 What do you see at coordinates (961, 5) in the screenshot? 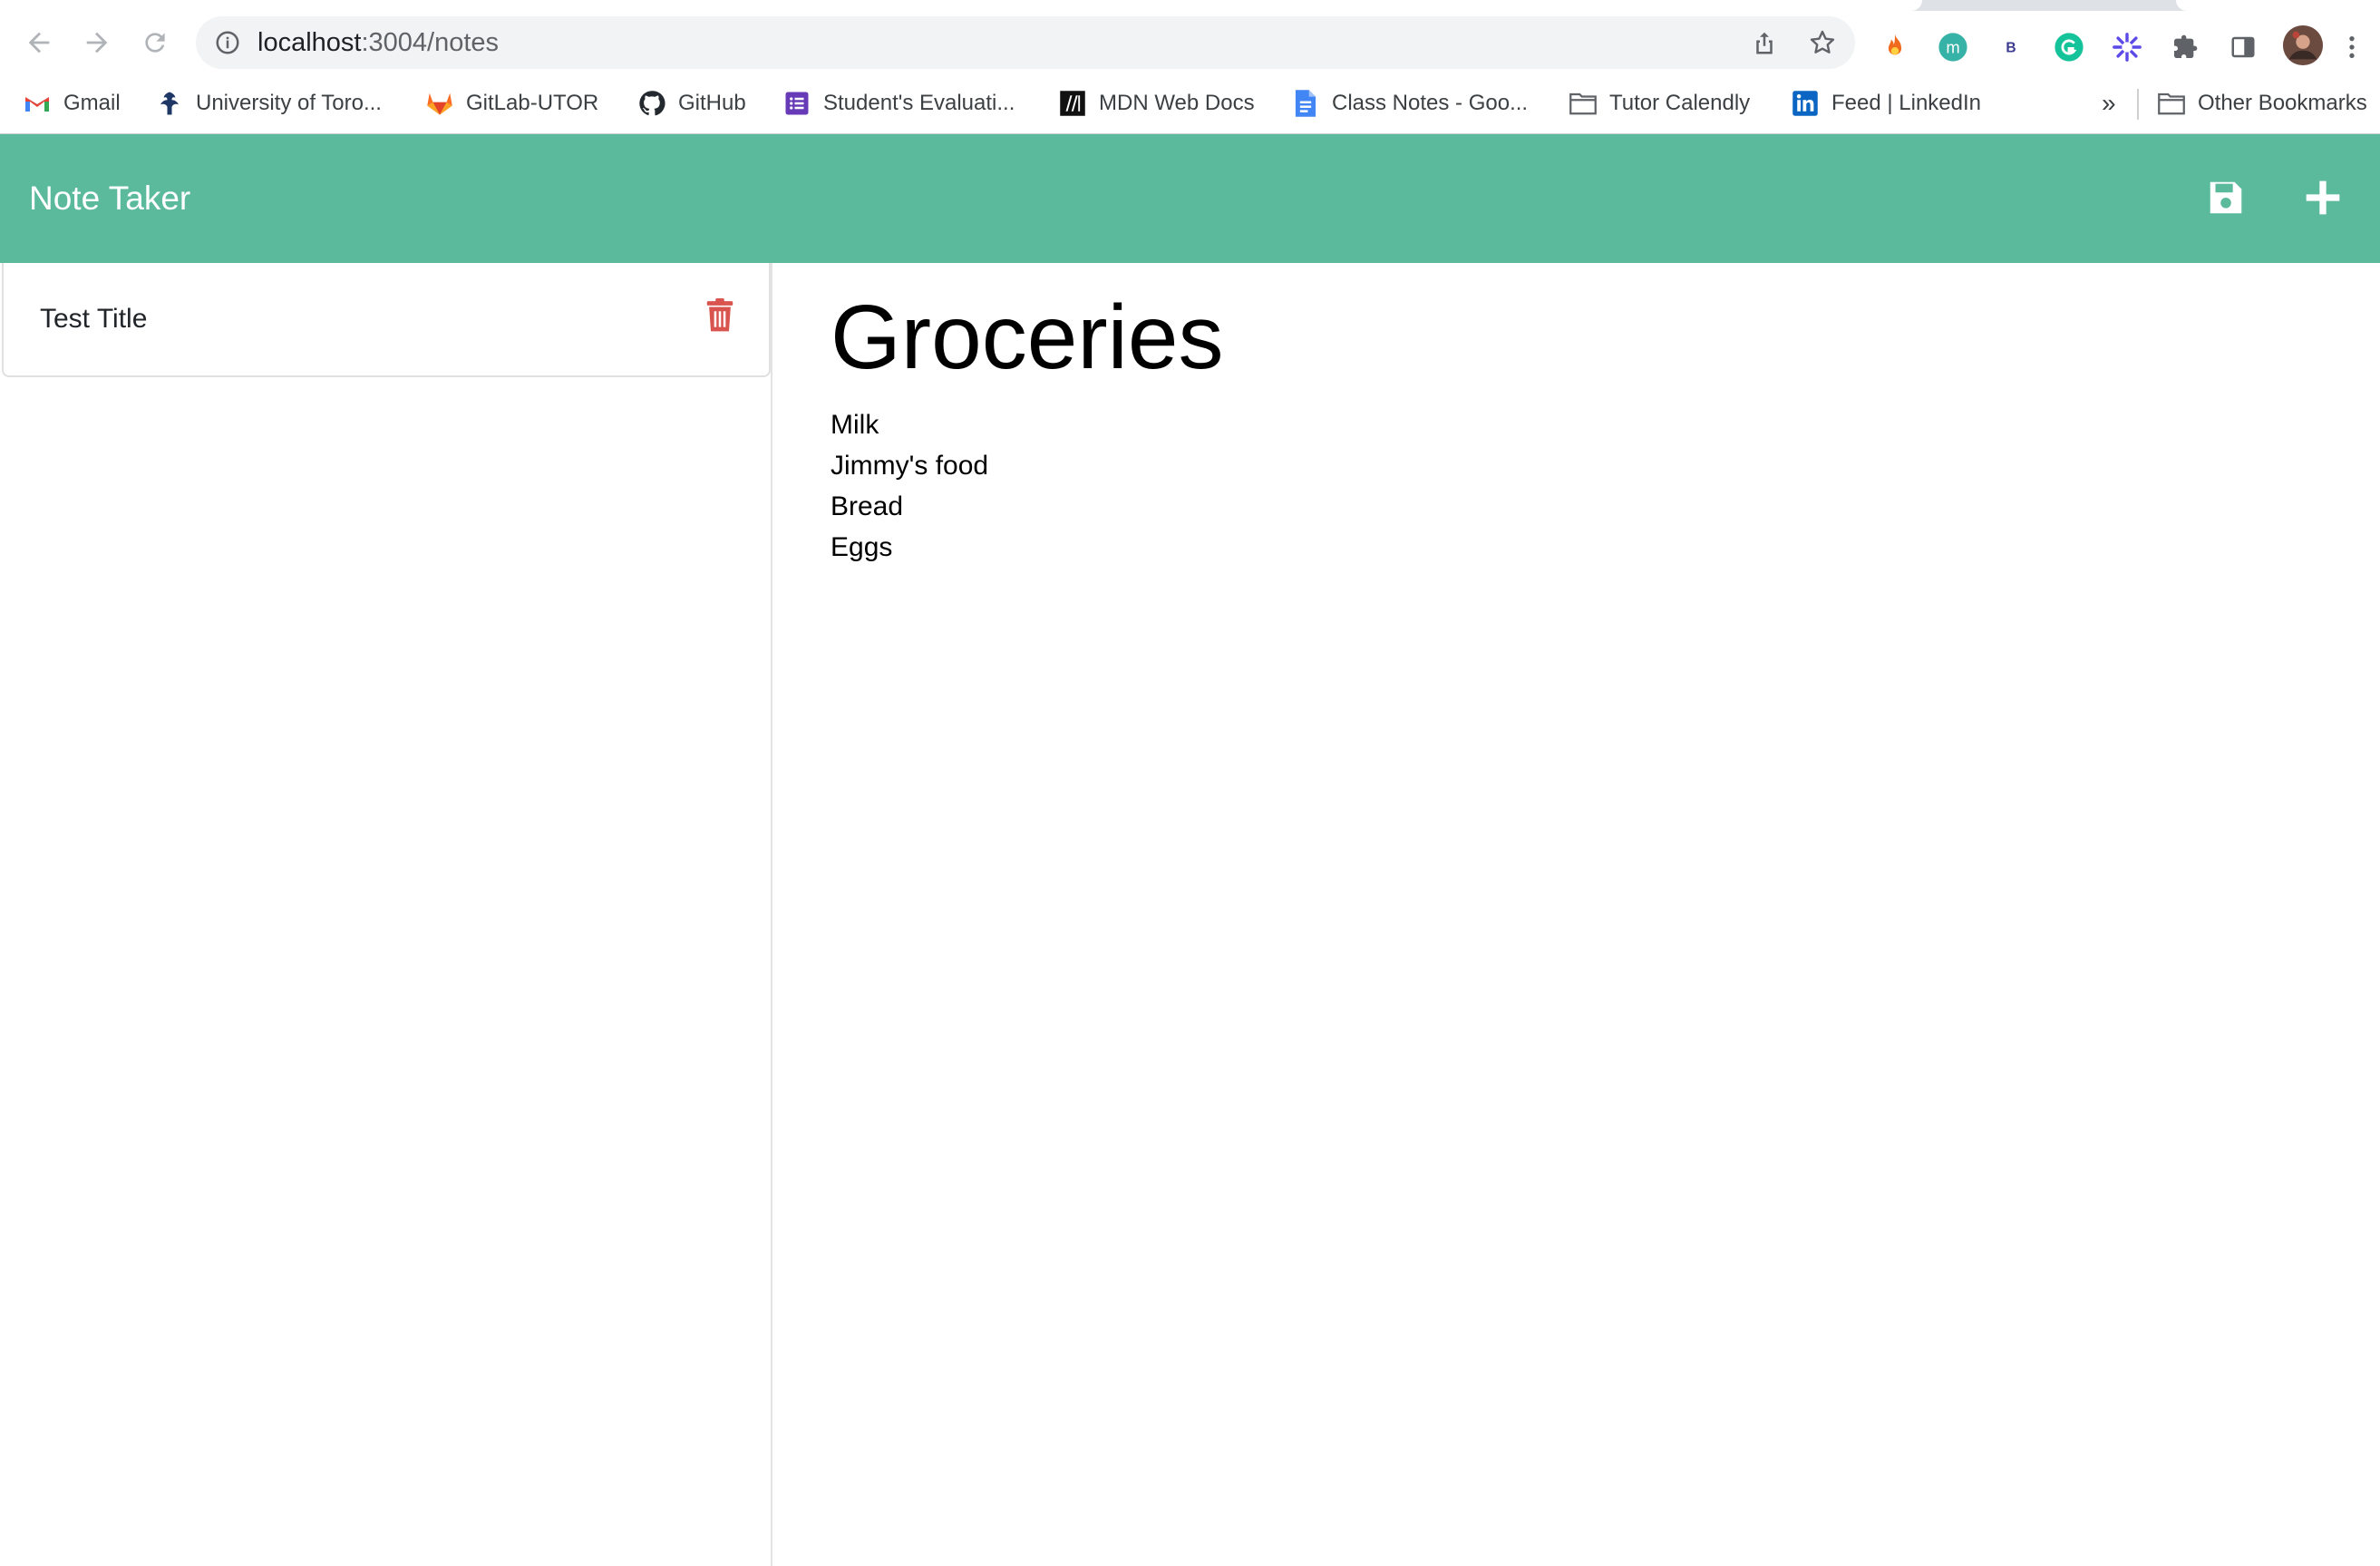
I see `active-tab` at bounding box center [961, 5].